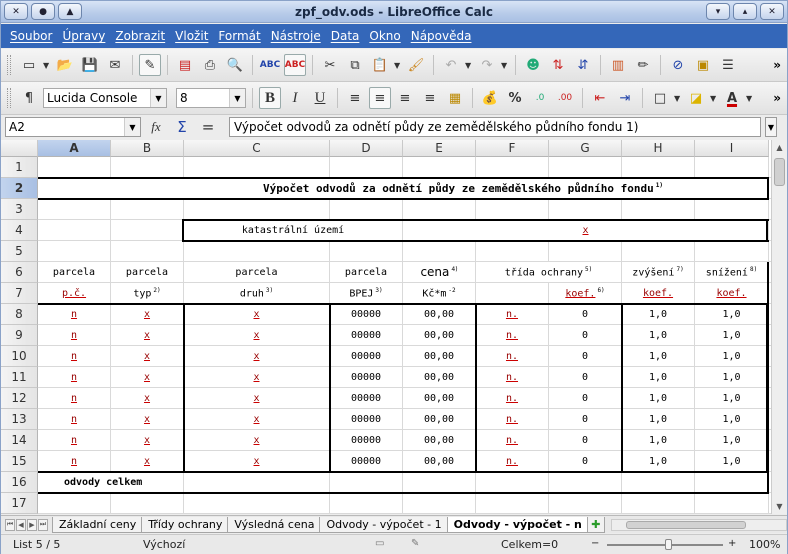 The height and width of the screenshot is (554, 788). What do you see at coordinates (19, 148) in the screenshot?
I see `select-all-corner` at bounding box center [19, 148].